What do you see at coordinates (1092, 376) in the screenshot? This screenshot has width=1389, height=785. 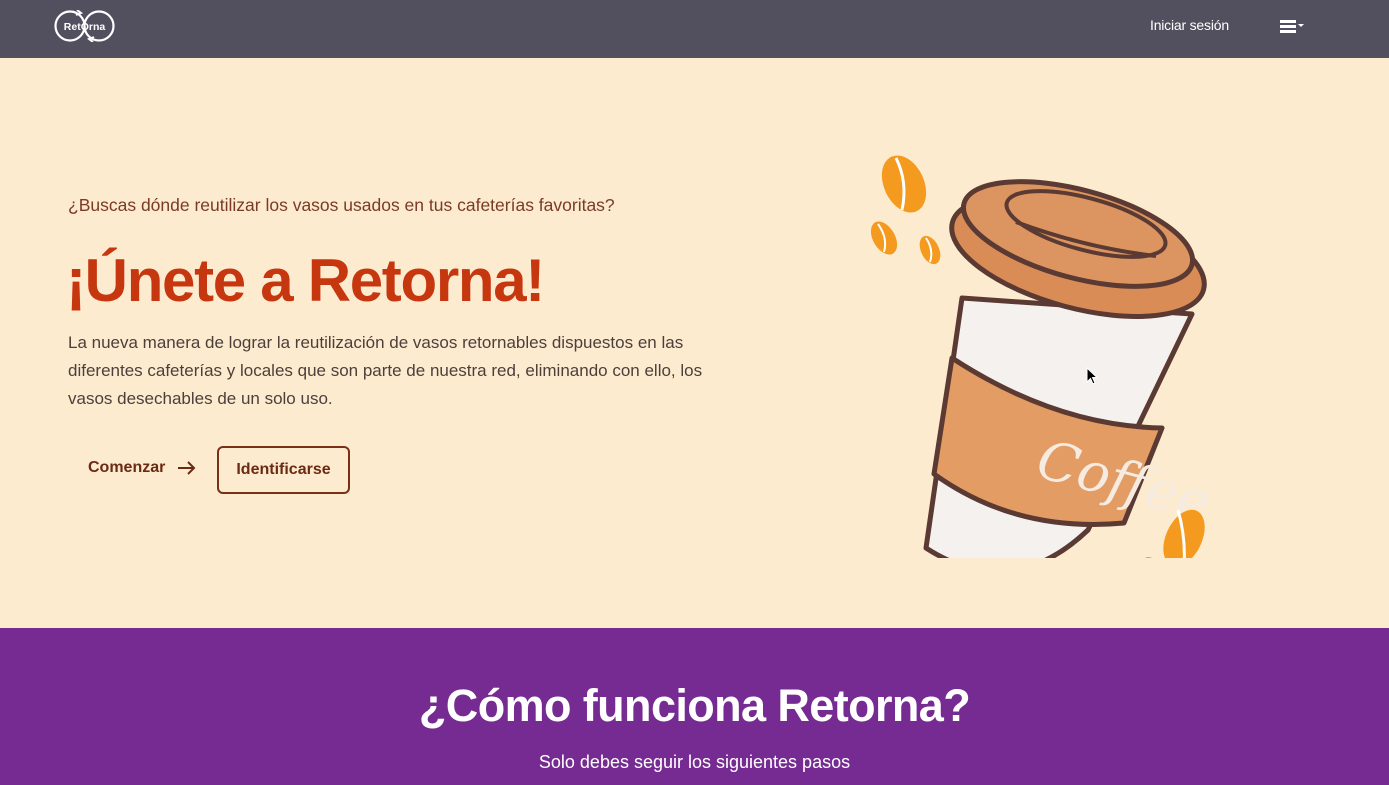 I see `mouse-cursor-icon` at bounding box center [1092, 376].